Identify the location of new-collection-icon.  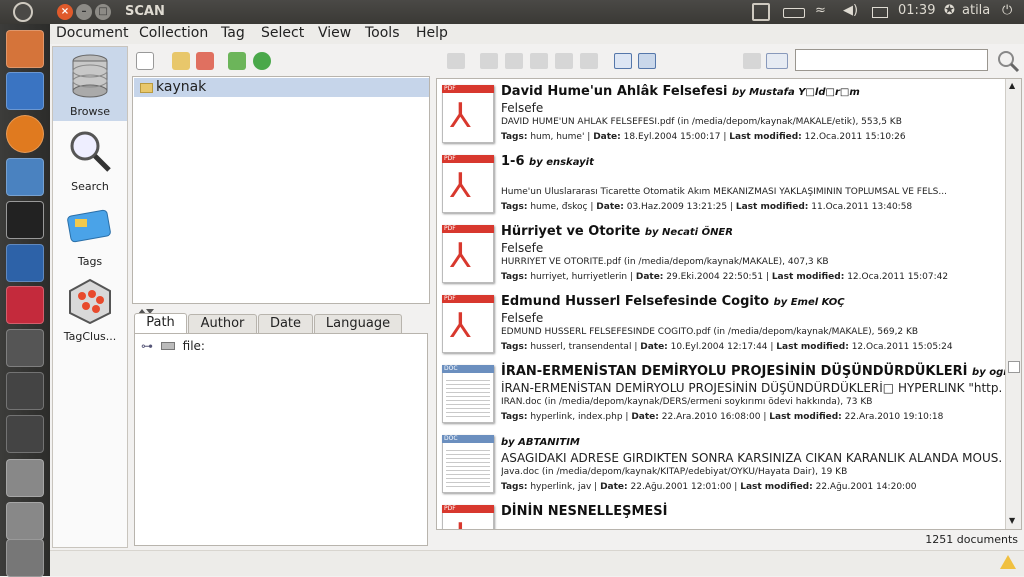
(145, 61).